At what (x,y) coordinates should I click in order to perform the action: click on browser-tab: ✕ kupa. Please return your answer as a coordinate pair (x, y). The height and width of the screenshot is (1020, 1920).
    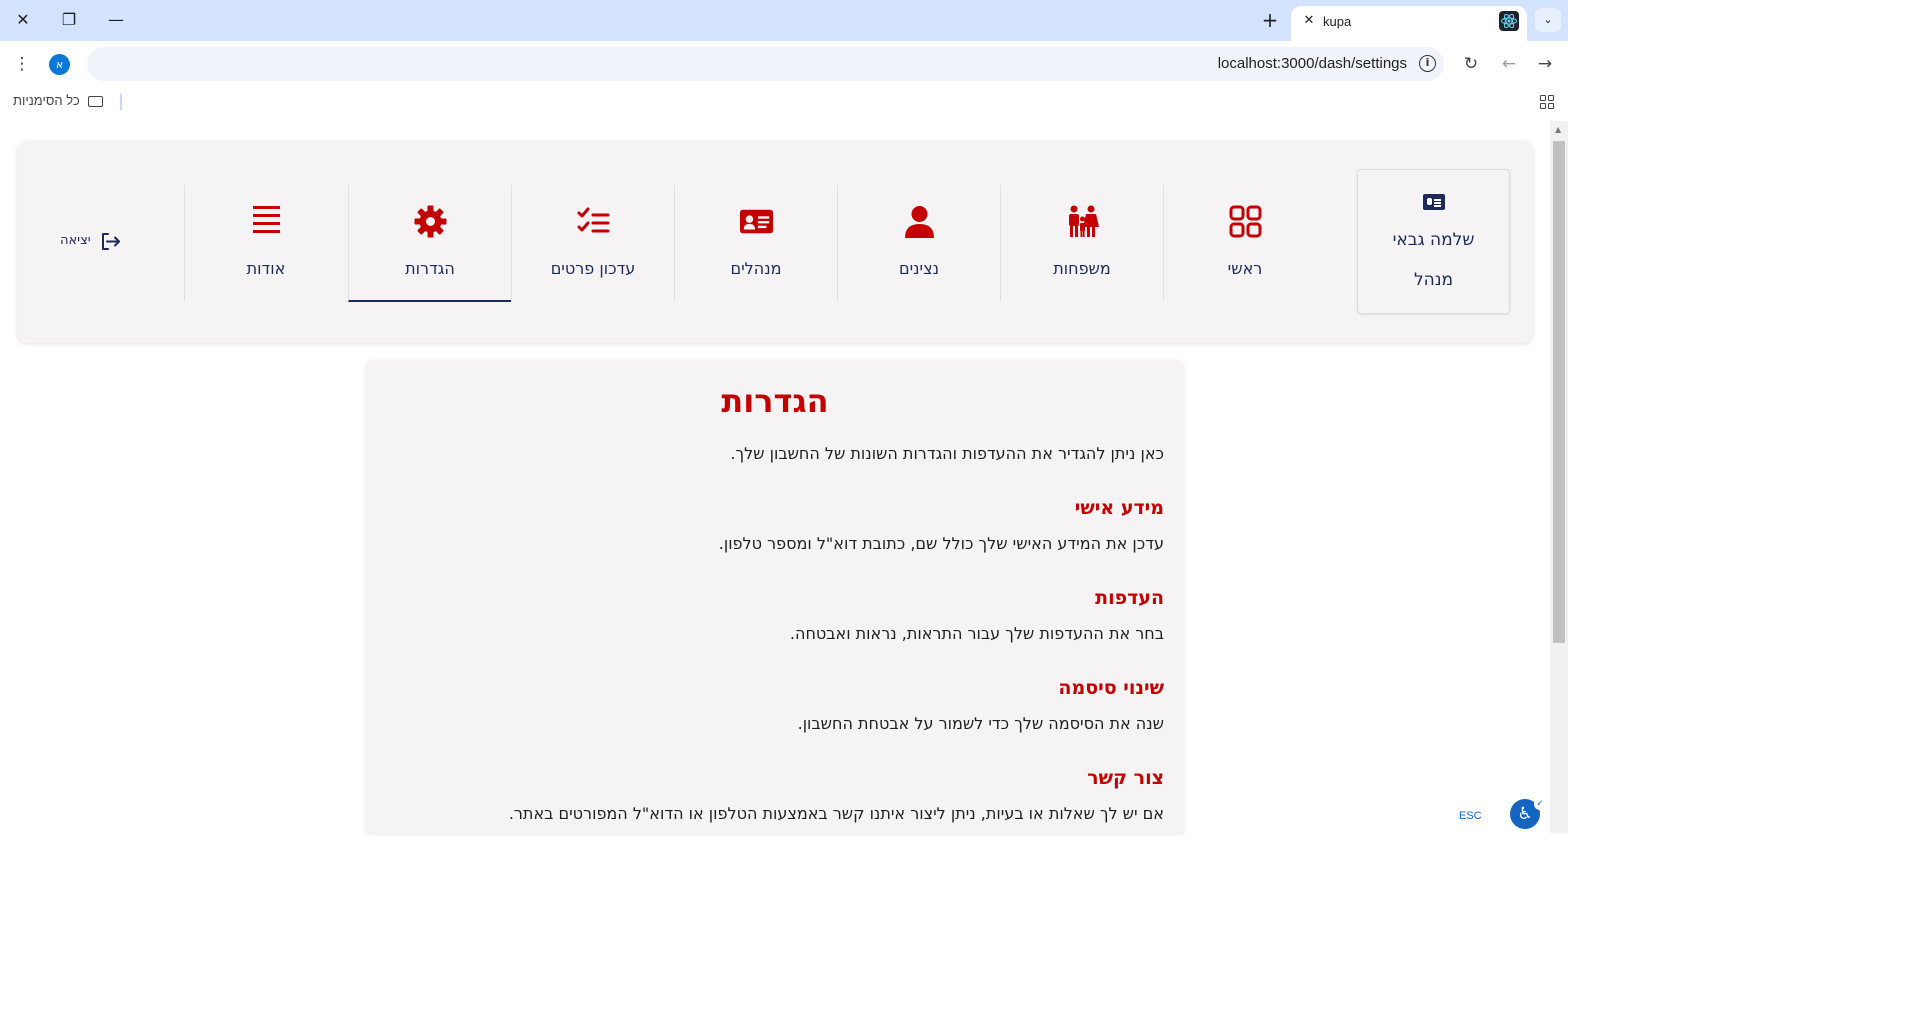
    Looking at the image, I should click on (1409, 23).